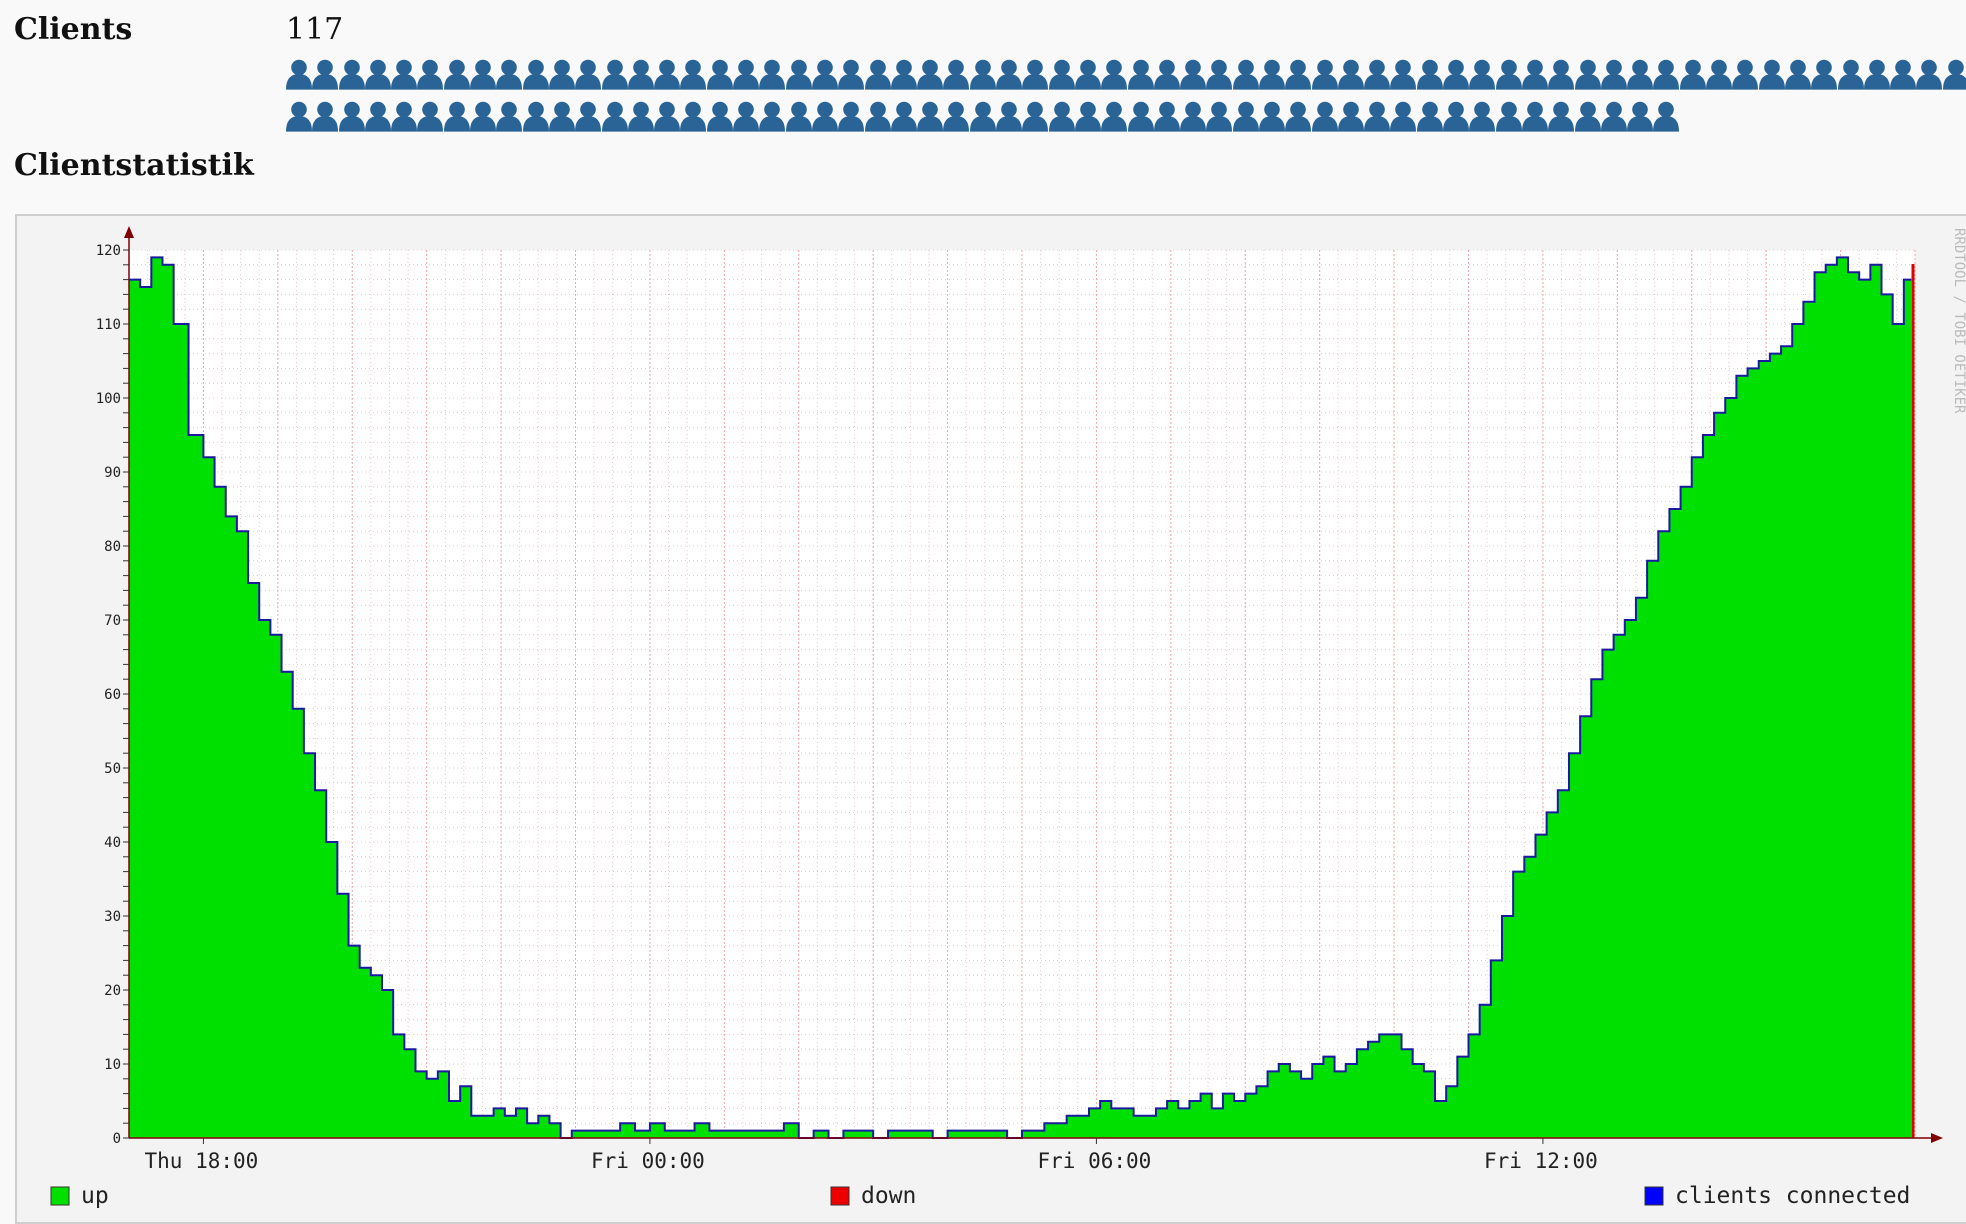  Describe the element at coordinates (648, 1161) in the screenshot. I see `x-tick-label: Fri 00:00` at that location.